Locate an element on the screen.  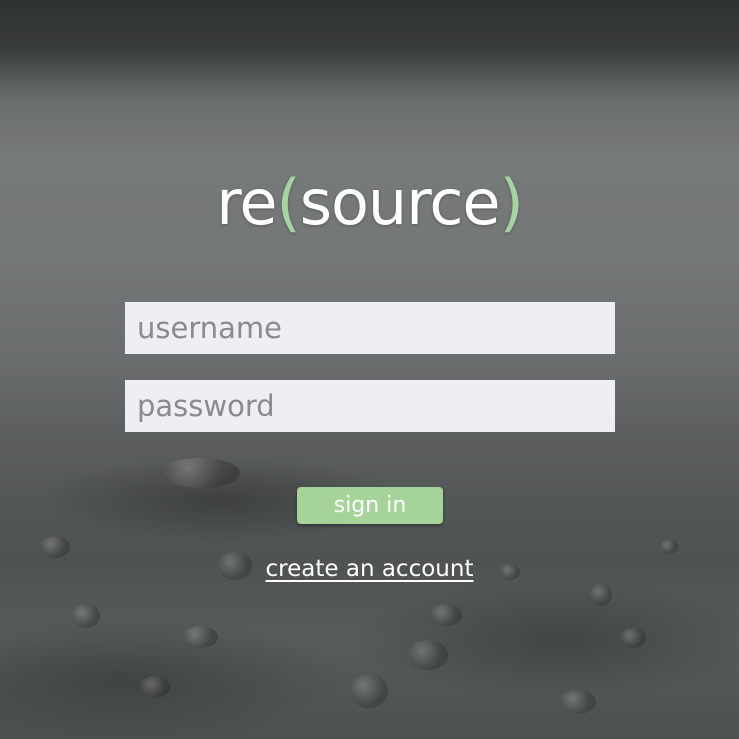
username-input is located at coordinates (370, 328).